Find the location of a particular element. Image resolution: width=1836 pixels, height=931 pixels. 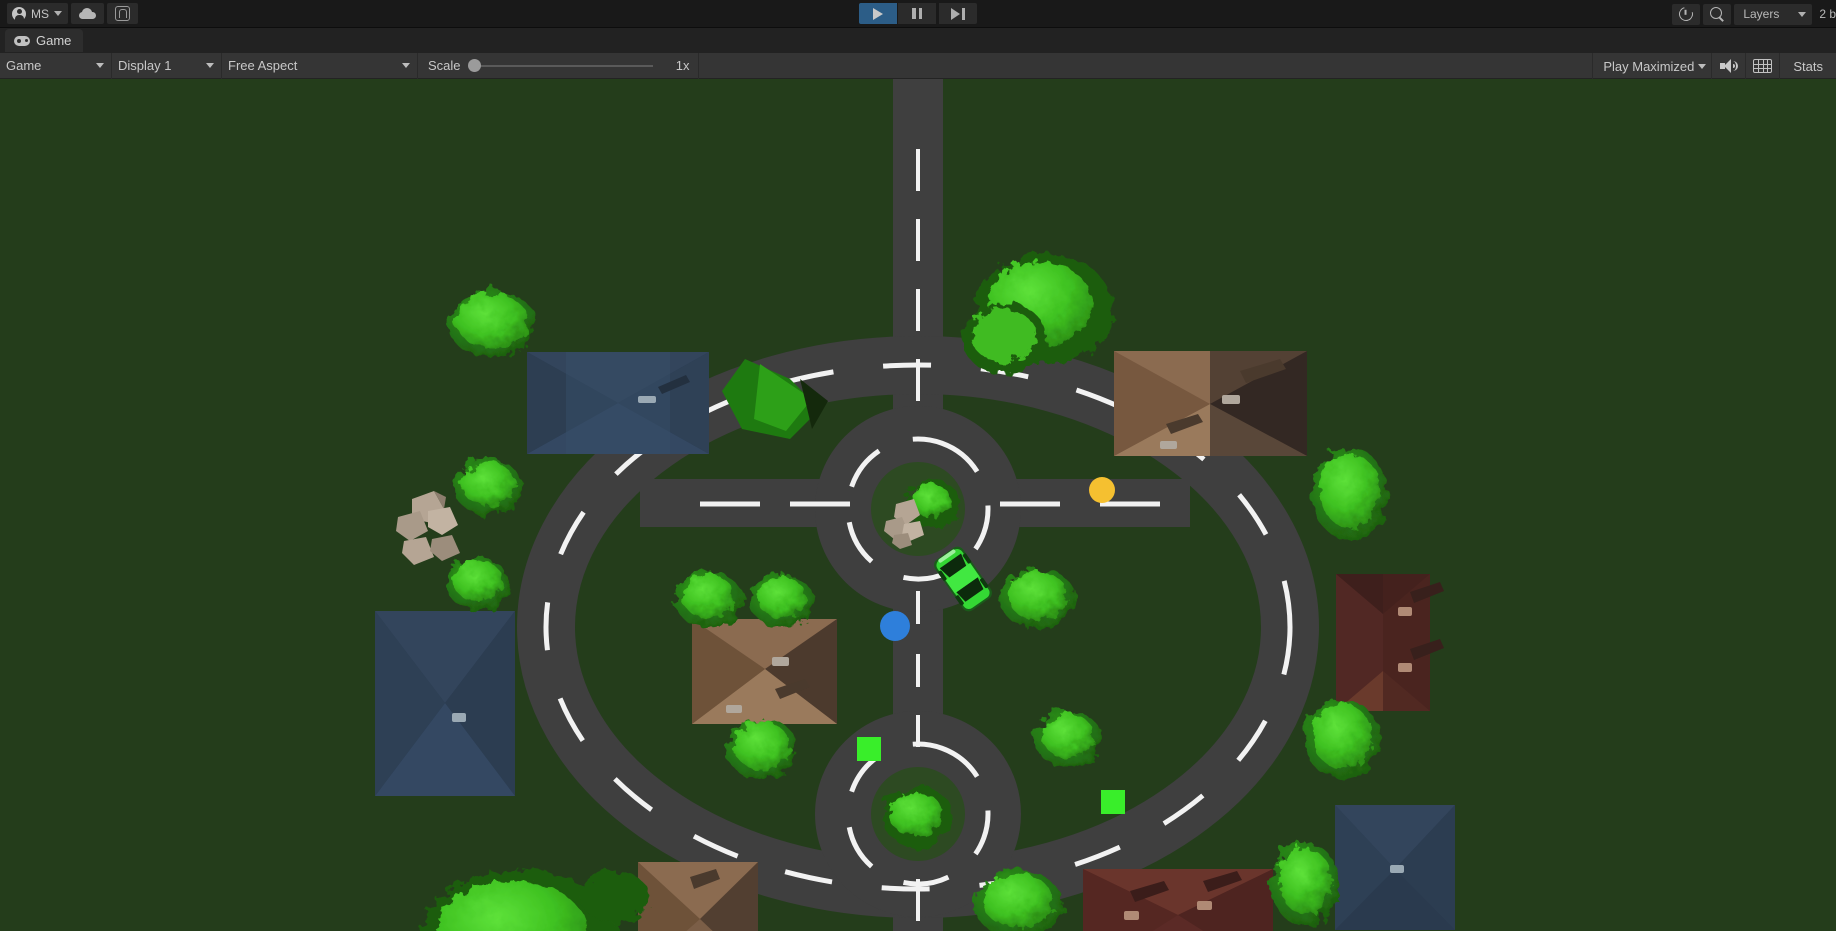

scale-label: Scale is located at coordinates (444, 65).